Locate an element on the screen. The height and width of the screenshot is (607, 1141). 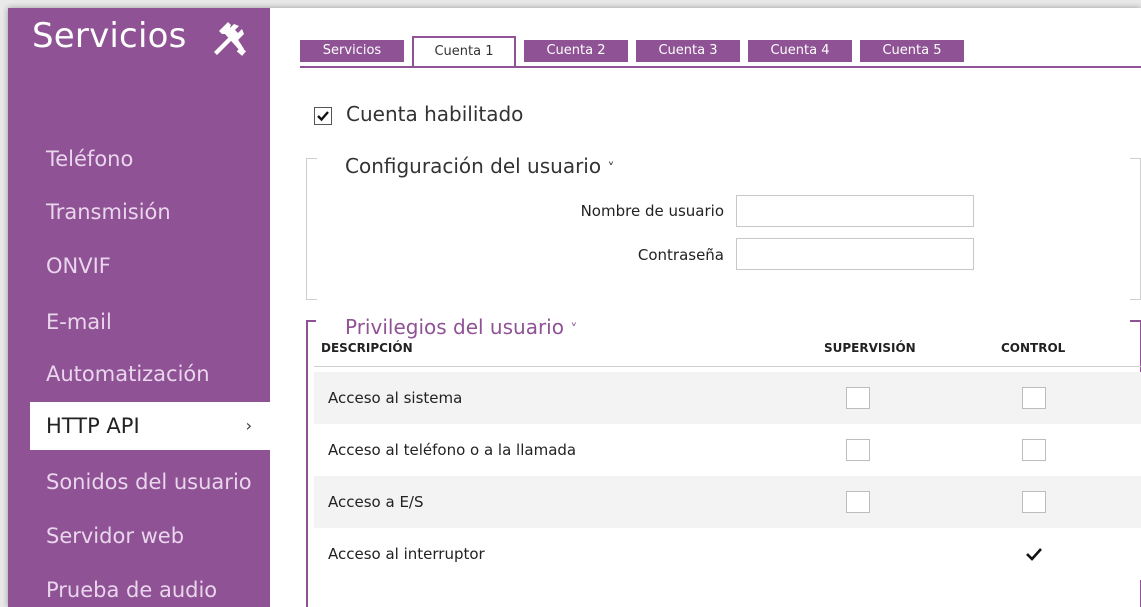
privileges-title-text: Privilegios del usuario is located at coordinates (454, 327).